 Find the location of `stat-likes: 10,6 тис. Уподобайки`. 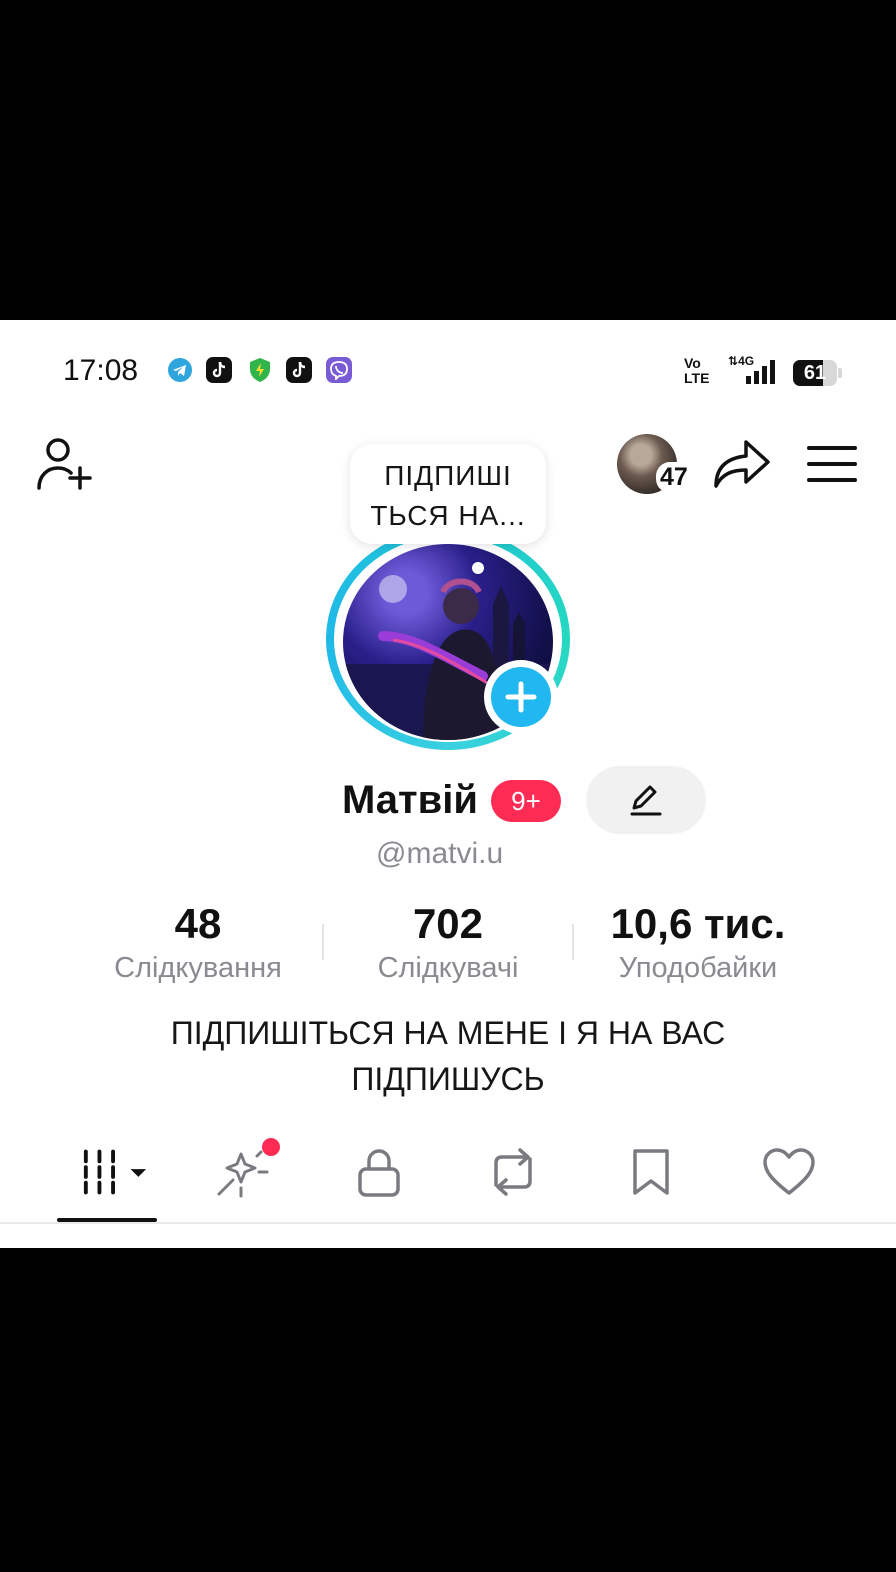

stat-likes: 10,6 тис. Уподобайки is located at coordinates (698, 942).